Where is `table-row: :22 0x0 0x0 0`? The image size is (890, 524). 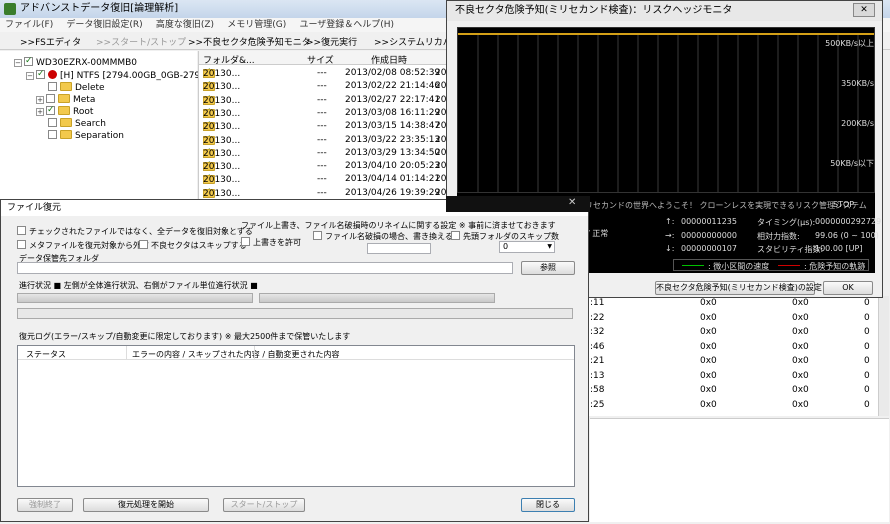
table-row: :22 0x0 0x0 0 is located at coordinates (733, 319).